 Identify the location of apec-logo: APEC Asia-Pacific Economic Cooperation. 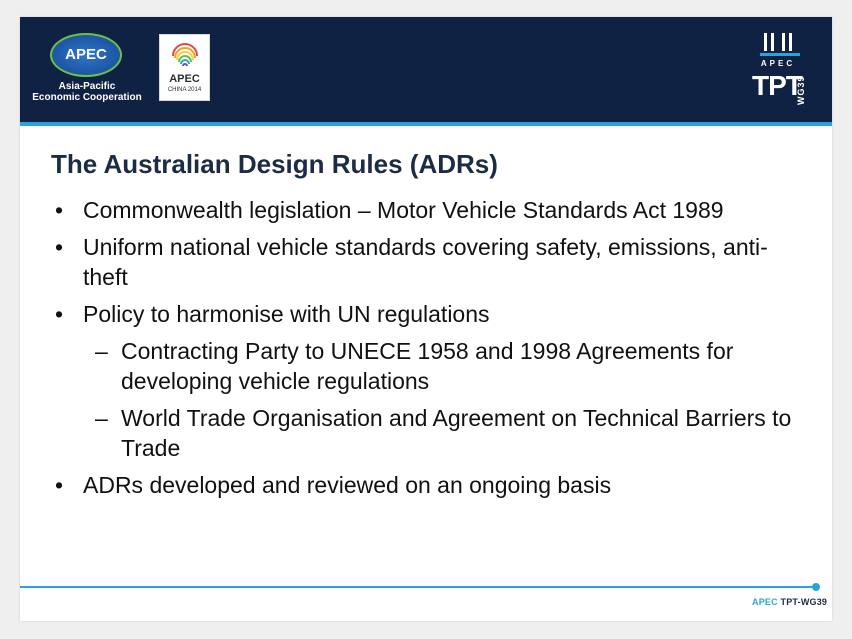
(87, 70).